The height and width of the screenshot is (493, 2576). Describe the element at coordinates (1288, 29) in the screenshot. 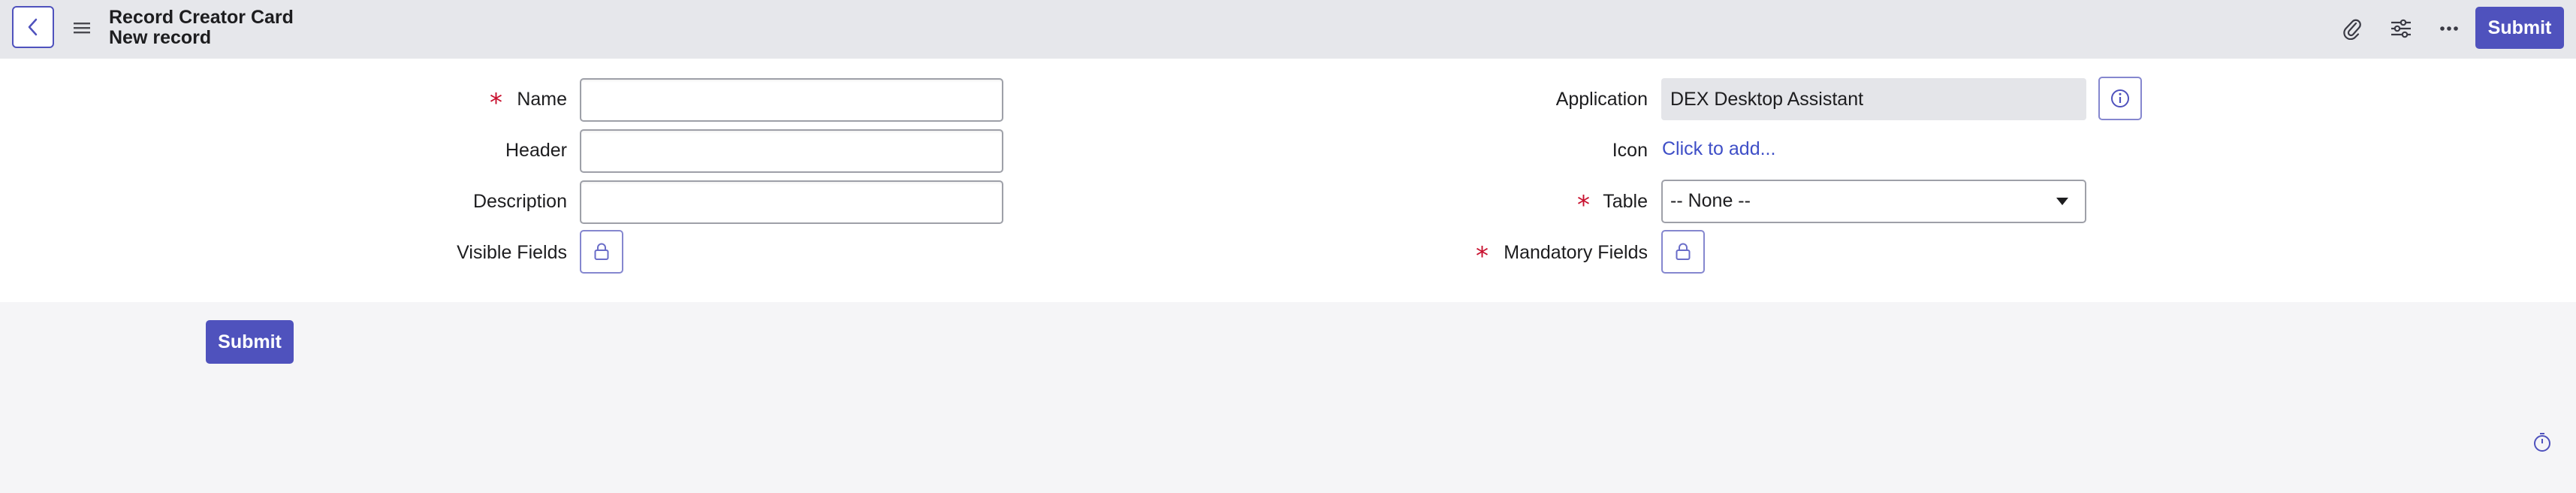

I see `form-header: Record Creator Card New record Submit` at that location.